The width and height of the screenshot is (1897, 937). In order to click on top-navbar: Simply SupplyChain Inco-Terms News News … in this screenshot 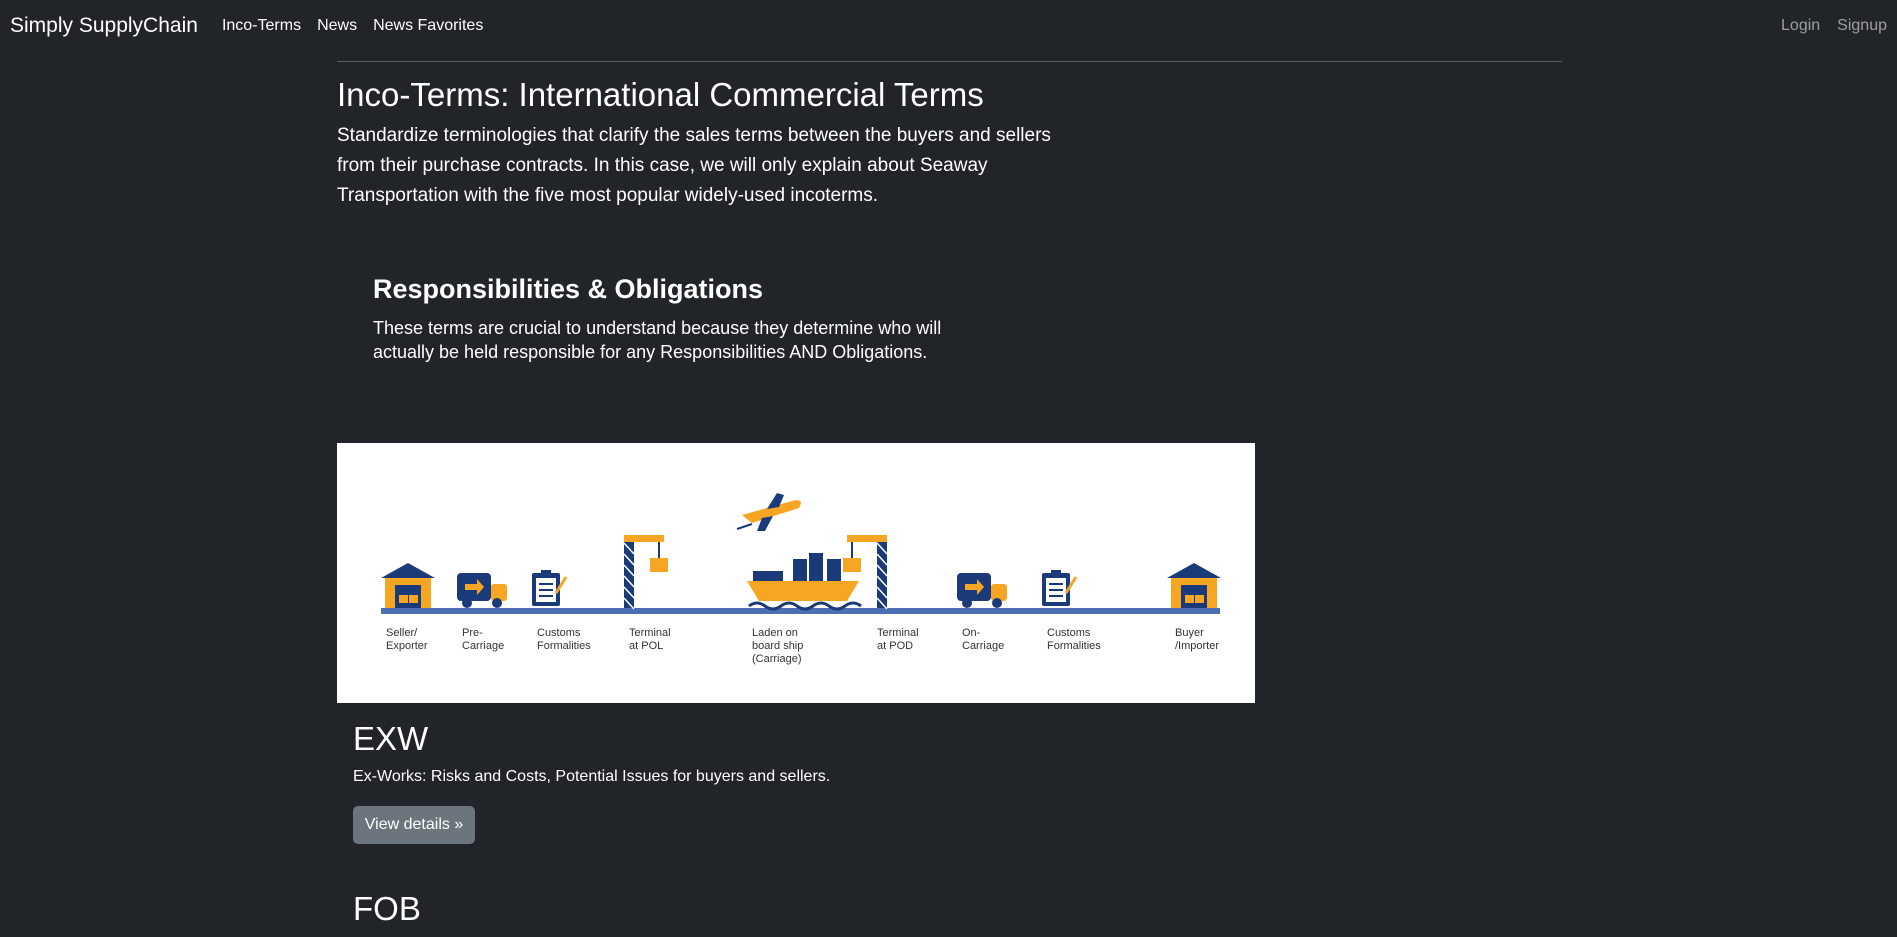, I will do `click(948, 26)`.